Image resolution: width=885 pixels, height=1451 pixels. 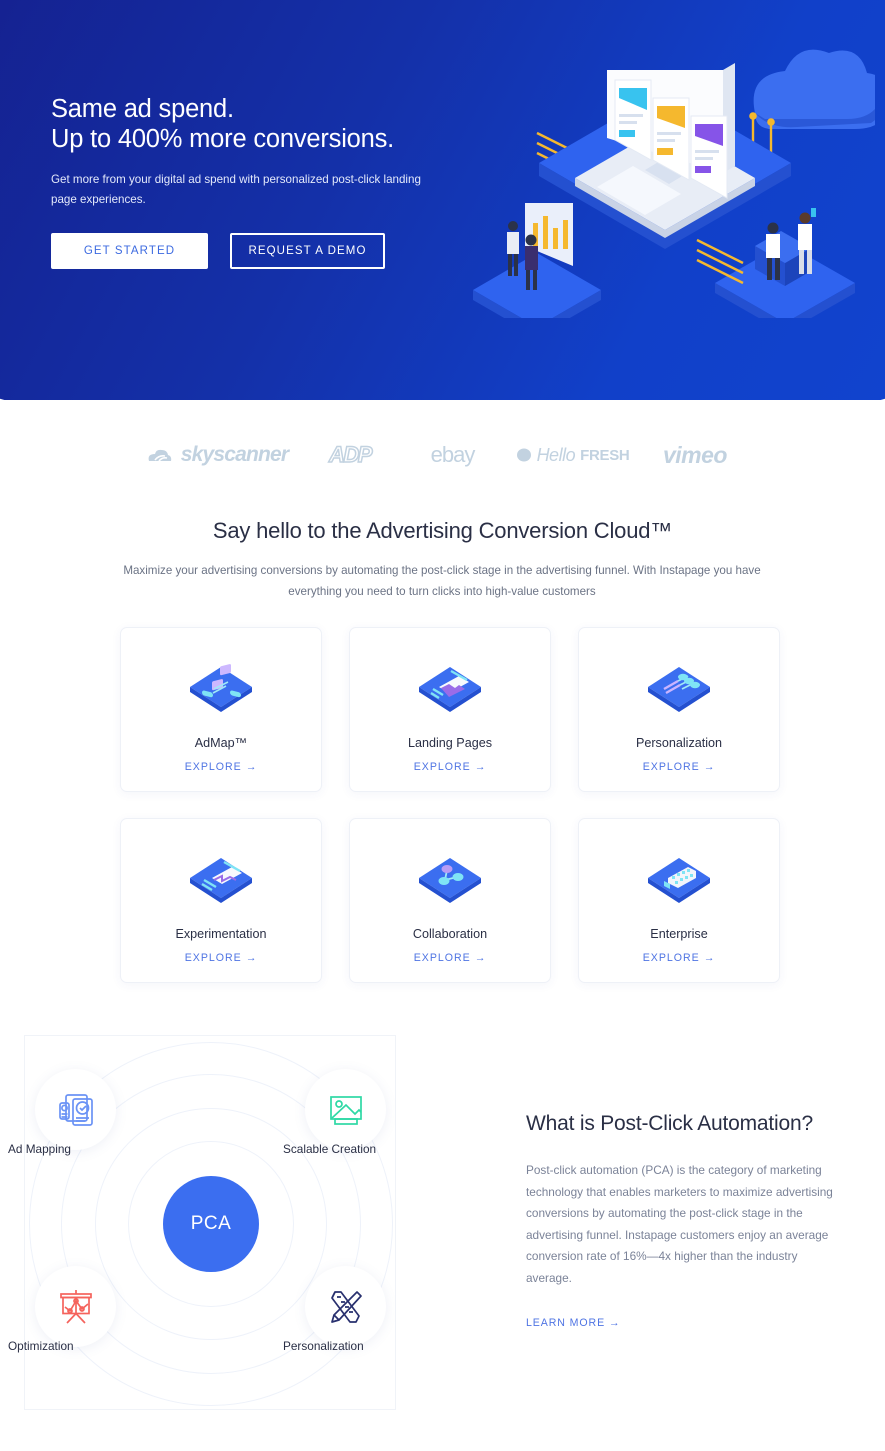 I want to click on feature-card-collaboration: Collaboration EXPLORE →, so click(x=450, y=900).